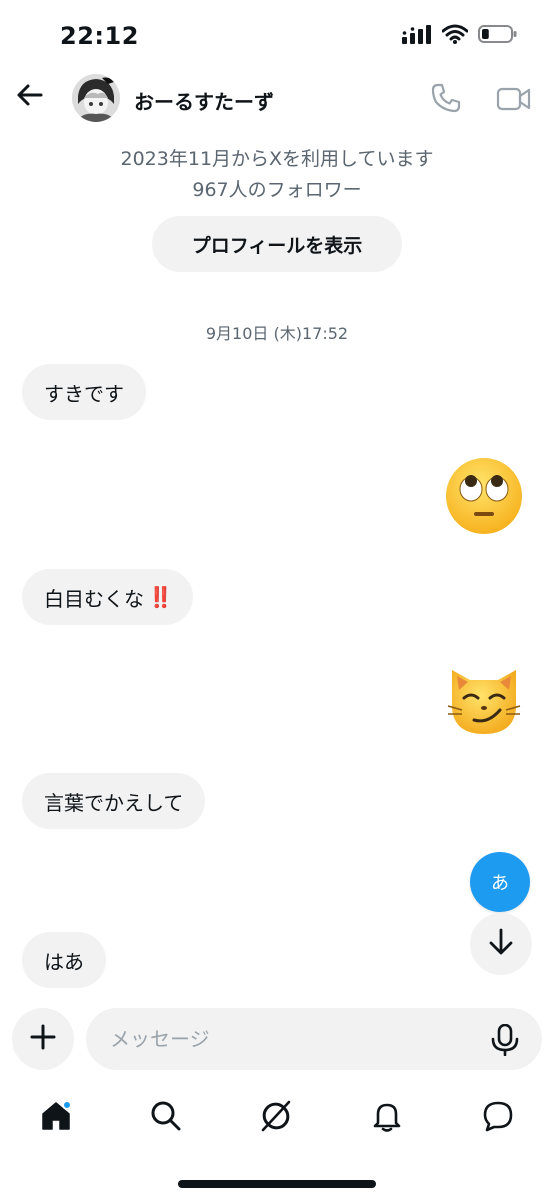  I want to click on scroll-to-bottom-button, so click(501, 944).